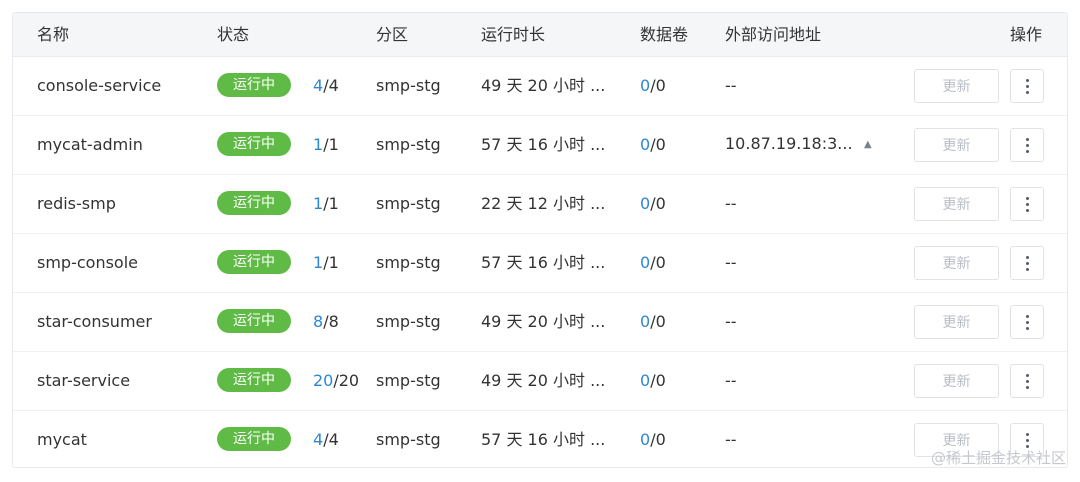  I want to click on header-uptime: 运行时长, so click(513, 34).